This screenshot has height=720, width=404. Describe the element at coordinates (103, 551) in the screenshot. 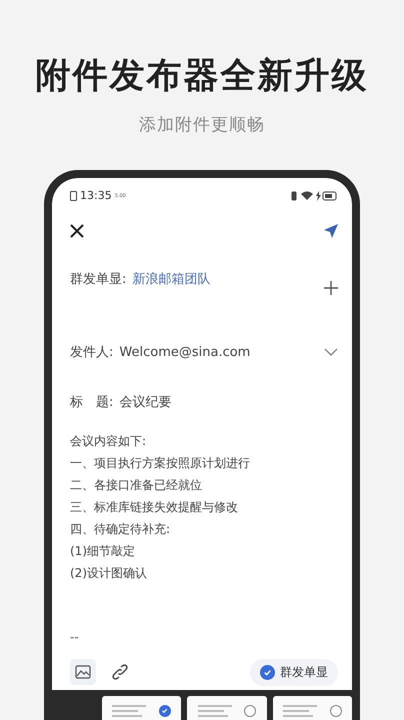

I see `body-line: (1)细节敲定` at that location.